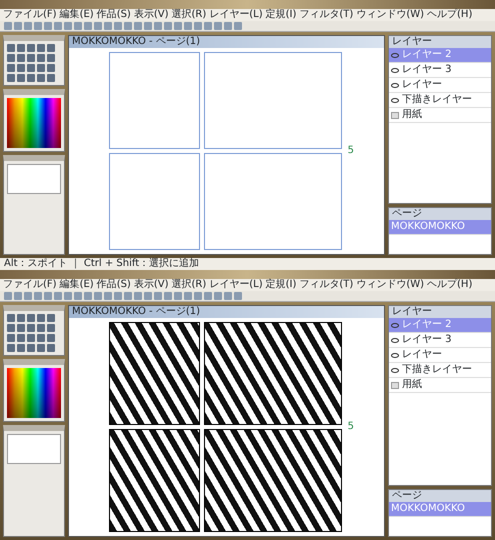 This screenshot has height=540, width=495. What do you see at coordinates (247, 264) in the screenshot?
I see `status-bar: Alt：スポイト ｜ Ctrl + Shift：選択に追加` at bounding box center [247, 264].